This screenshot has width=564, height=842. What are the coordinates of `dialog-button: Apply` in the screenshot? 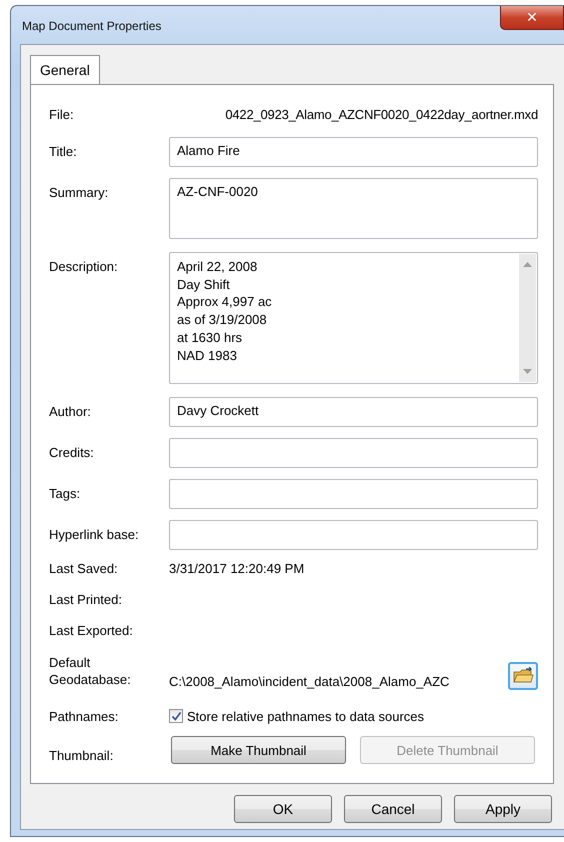 It's located at (503, 809).